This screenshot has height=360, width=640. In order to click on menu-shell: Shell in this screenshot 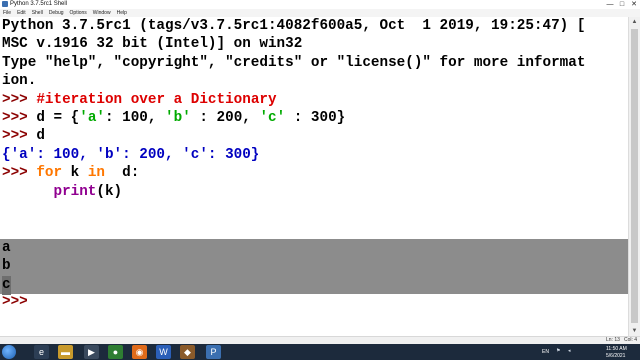, I will do `click(37, 13)`.